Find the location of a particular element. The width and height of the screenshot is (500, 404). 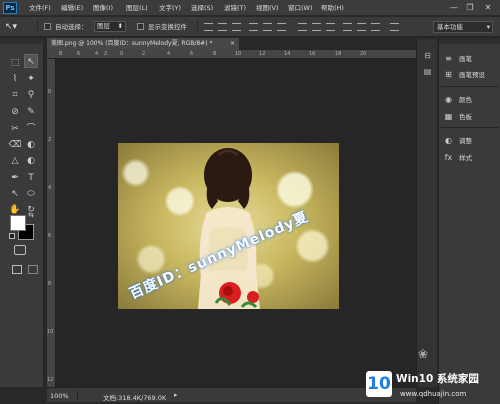

align-center-icon is located at coordinates (267, 27).